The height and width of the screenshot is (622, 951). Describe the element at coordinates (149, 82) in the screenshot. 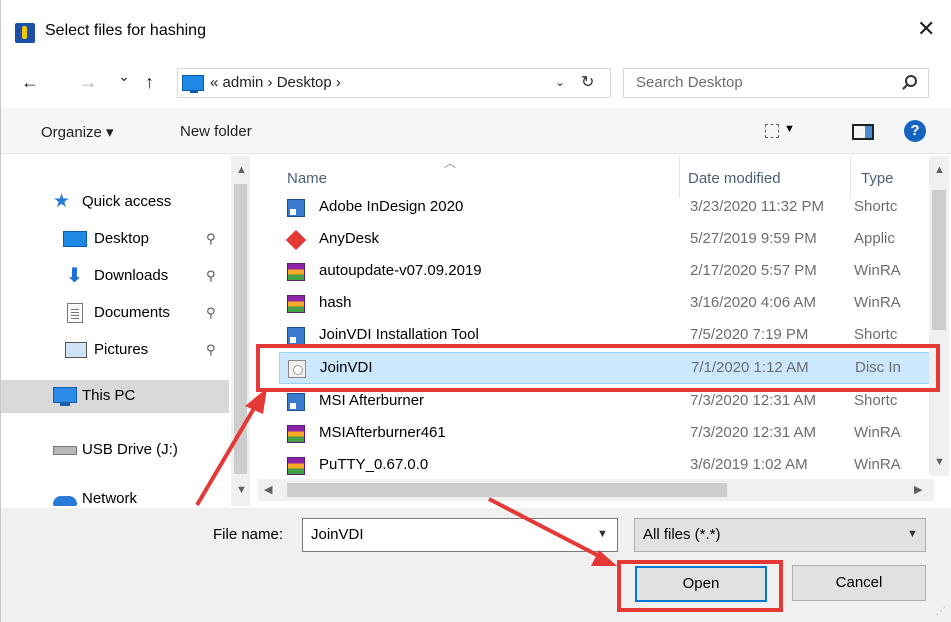

I see `up-arrow-icon: ↑` at that location.